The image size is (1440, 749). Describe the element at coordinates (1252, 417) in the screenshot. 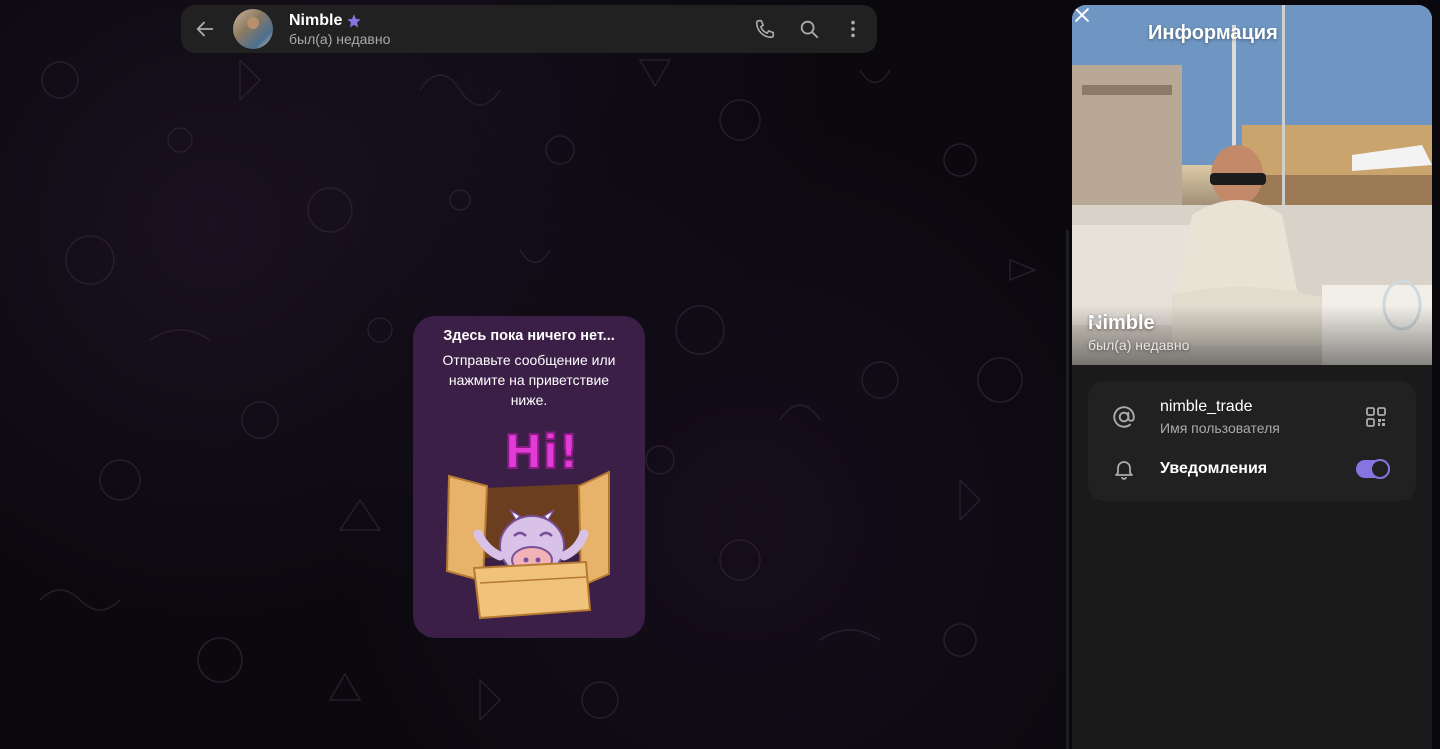

I see `username-row: nimble_trade Имя пользователя` at that location.